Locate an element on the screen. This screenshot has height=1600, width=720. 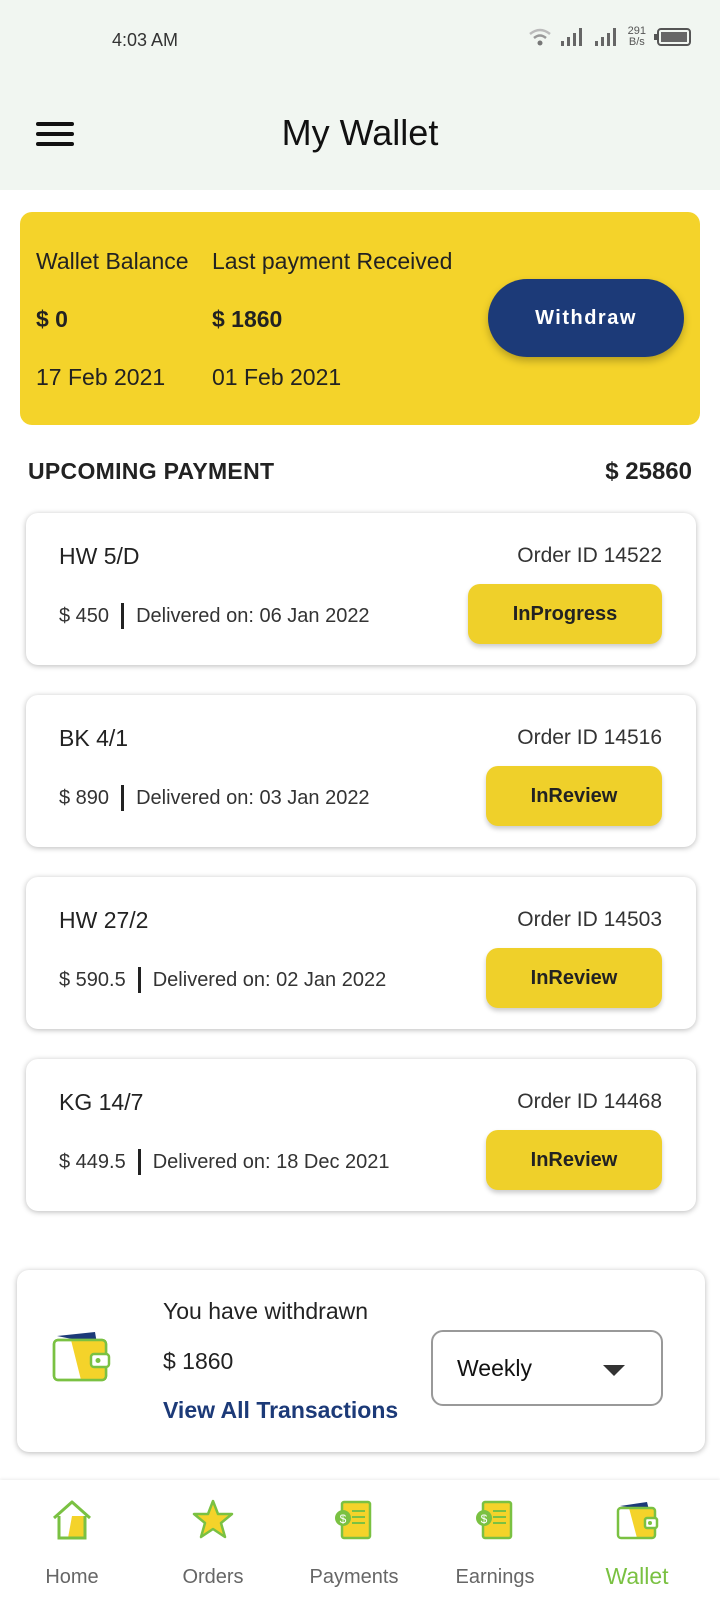
earnings-icon: $ is located at coordinates (494, 1520).